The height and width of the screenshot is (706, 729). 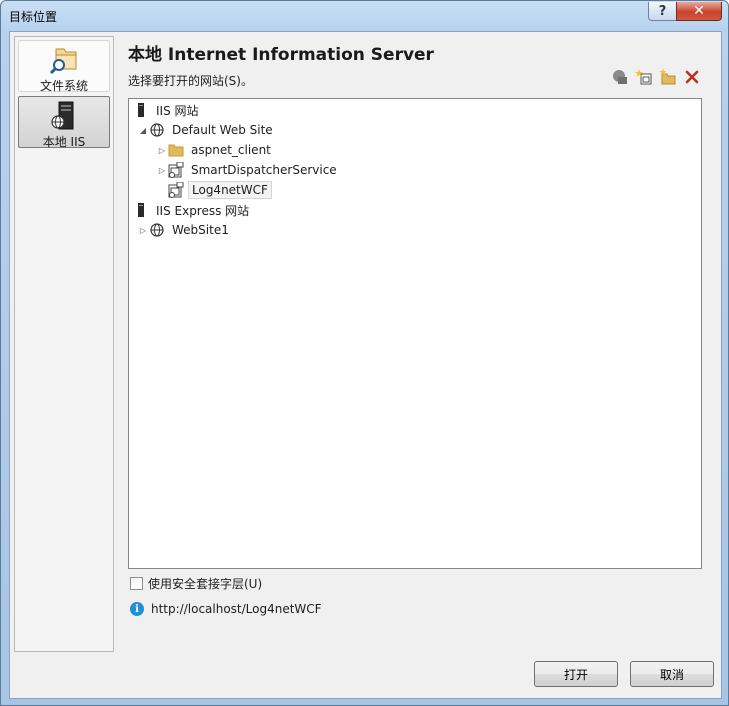 I want to click on file-system-icon, so click(x=64, y=60).